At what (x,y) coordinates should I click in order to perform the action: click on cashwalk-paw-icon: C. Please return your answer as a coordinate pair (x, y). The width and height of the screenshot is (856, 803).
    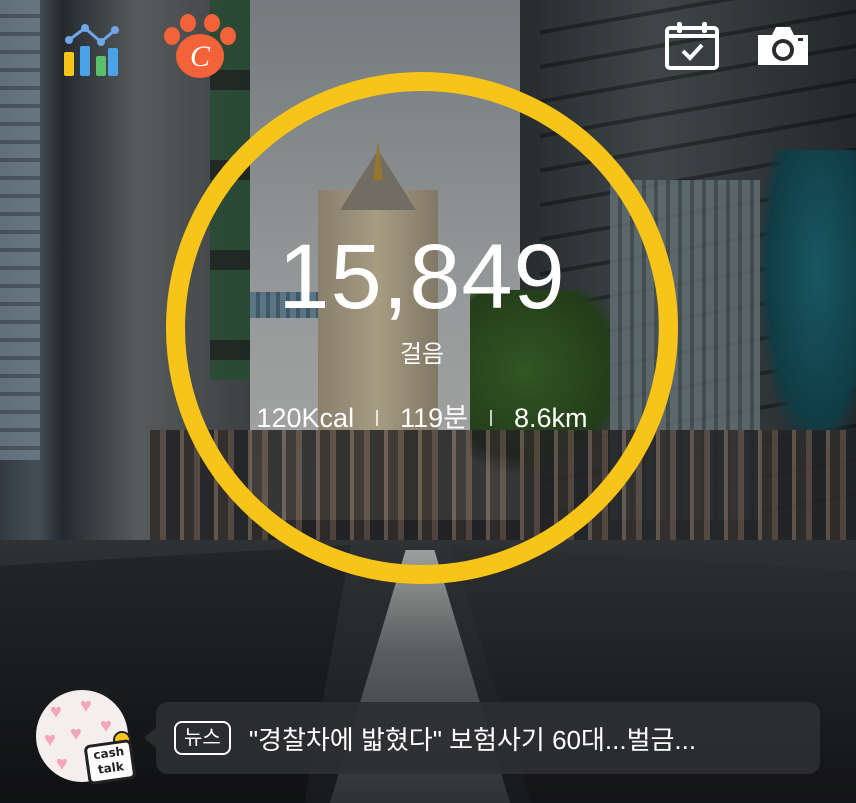
    Looking at the image, I should click on (200, 46).